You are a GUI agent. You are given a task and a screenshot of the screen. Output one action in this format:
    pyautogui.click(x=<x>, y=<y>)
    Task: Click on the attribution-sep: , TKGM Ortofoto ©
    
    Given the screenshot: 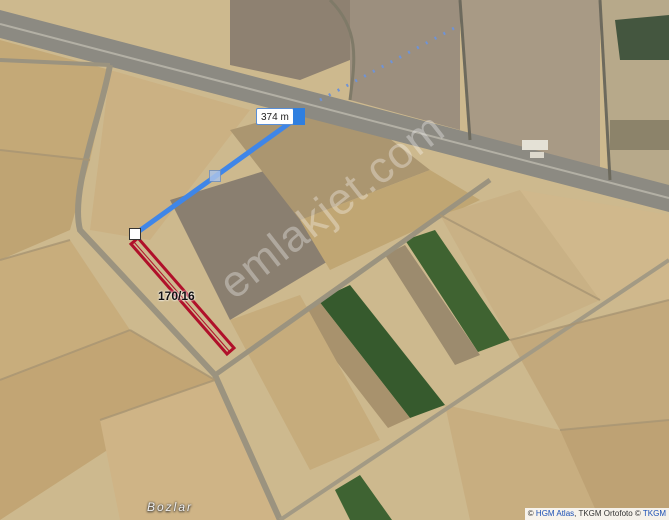 What is the action you would take?
    pyautogui.click(x=608, y=513)
    